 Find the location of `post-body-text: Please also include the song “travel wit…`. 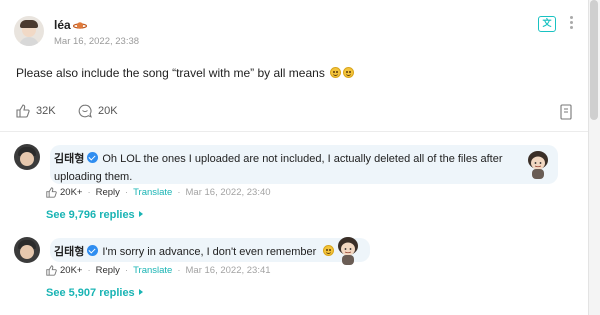

post-body-text: Please also include the song “travel wit… is located at coordinates (170, 73).